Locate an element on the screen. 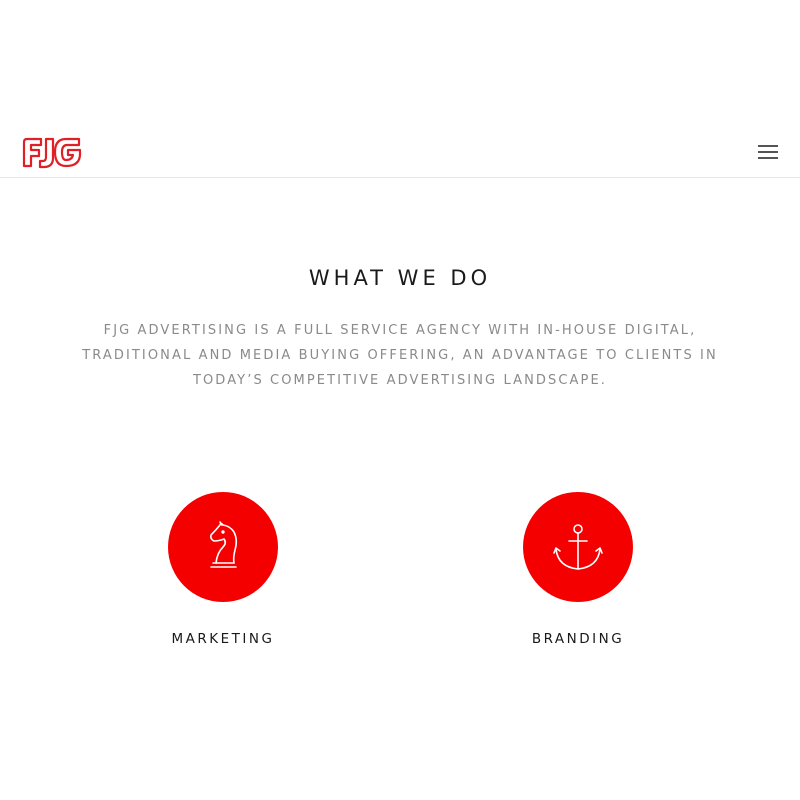 The height and width of the screenshot is (800, 800). chess-knight-icon is located at coordinates (224, 544).